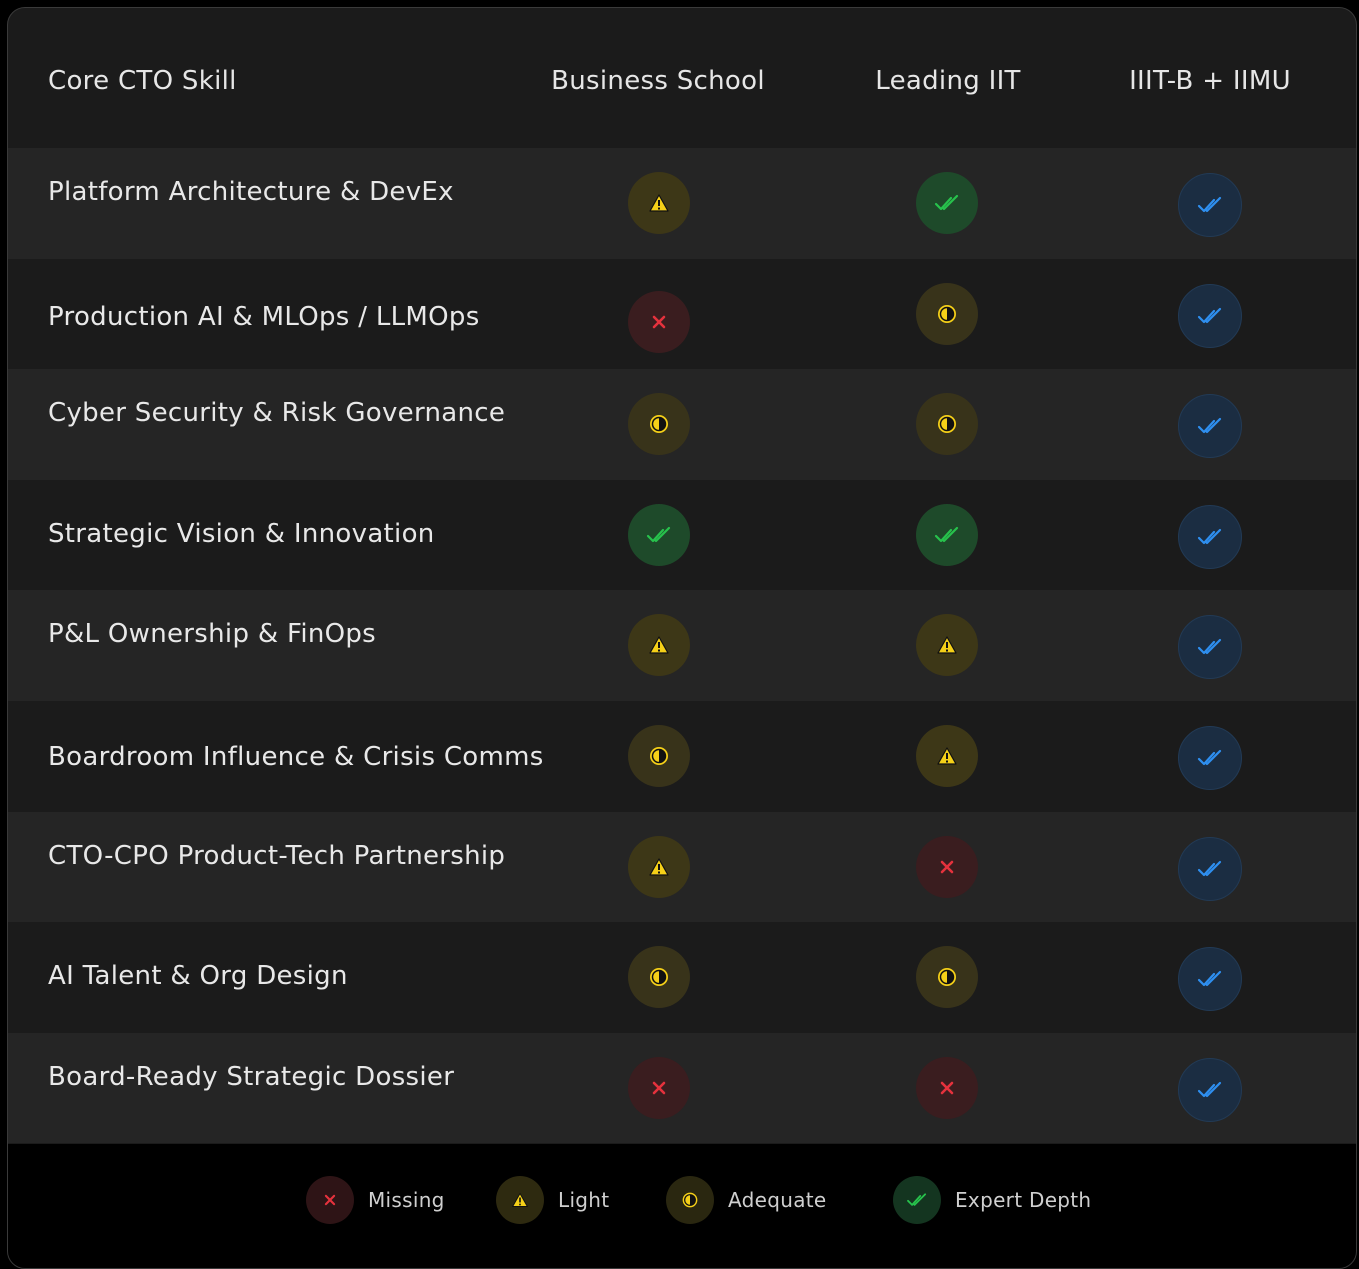 The width and height of the screenshot is (1359, 1269). What do you see at coordinates (552, 1200) in the screenshot?
I see `legend-item-light: Light` at bounding box center [552, 1200].